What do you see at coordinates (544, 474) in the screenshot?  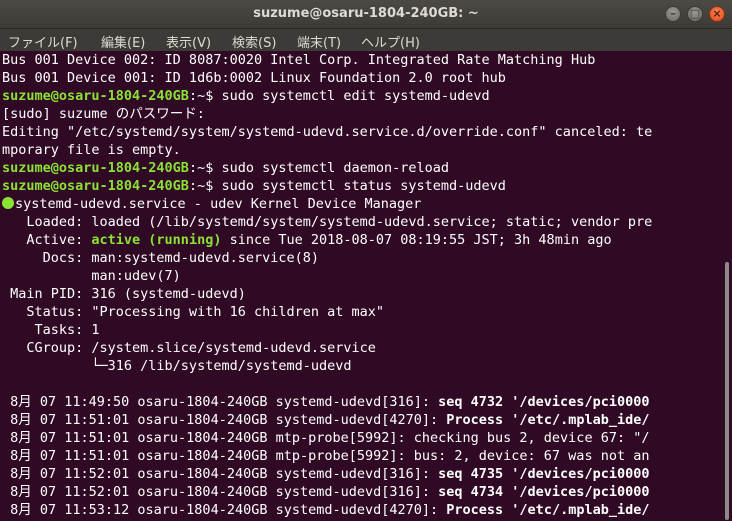 I see `log-bold-text: seq 4735 '/devices/pci0000` at bounding box center [544, 474].